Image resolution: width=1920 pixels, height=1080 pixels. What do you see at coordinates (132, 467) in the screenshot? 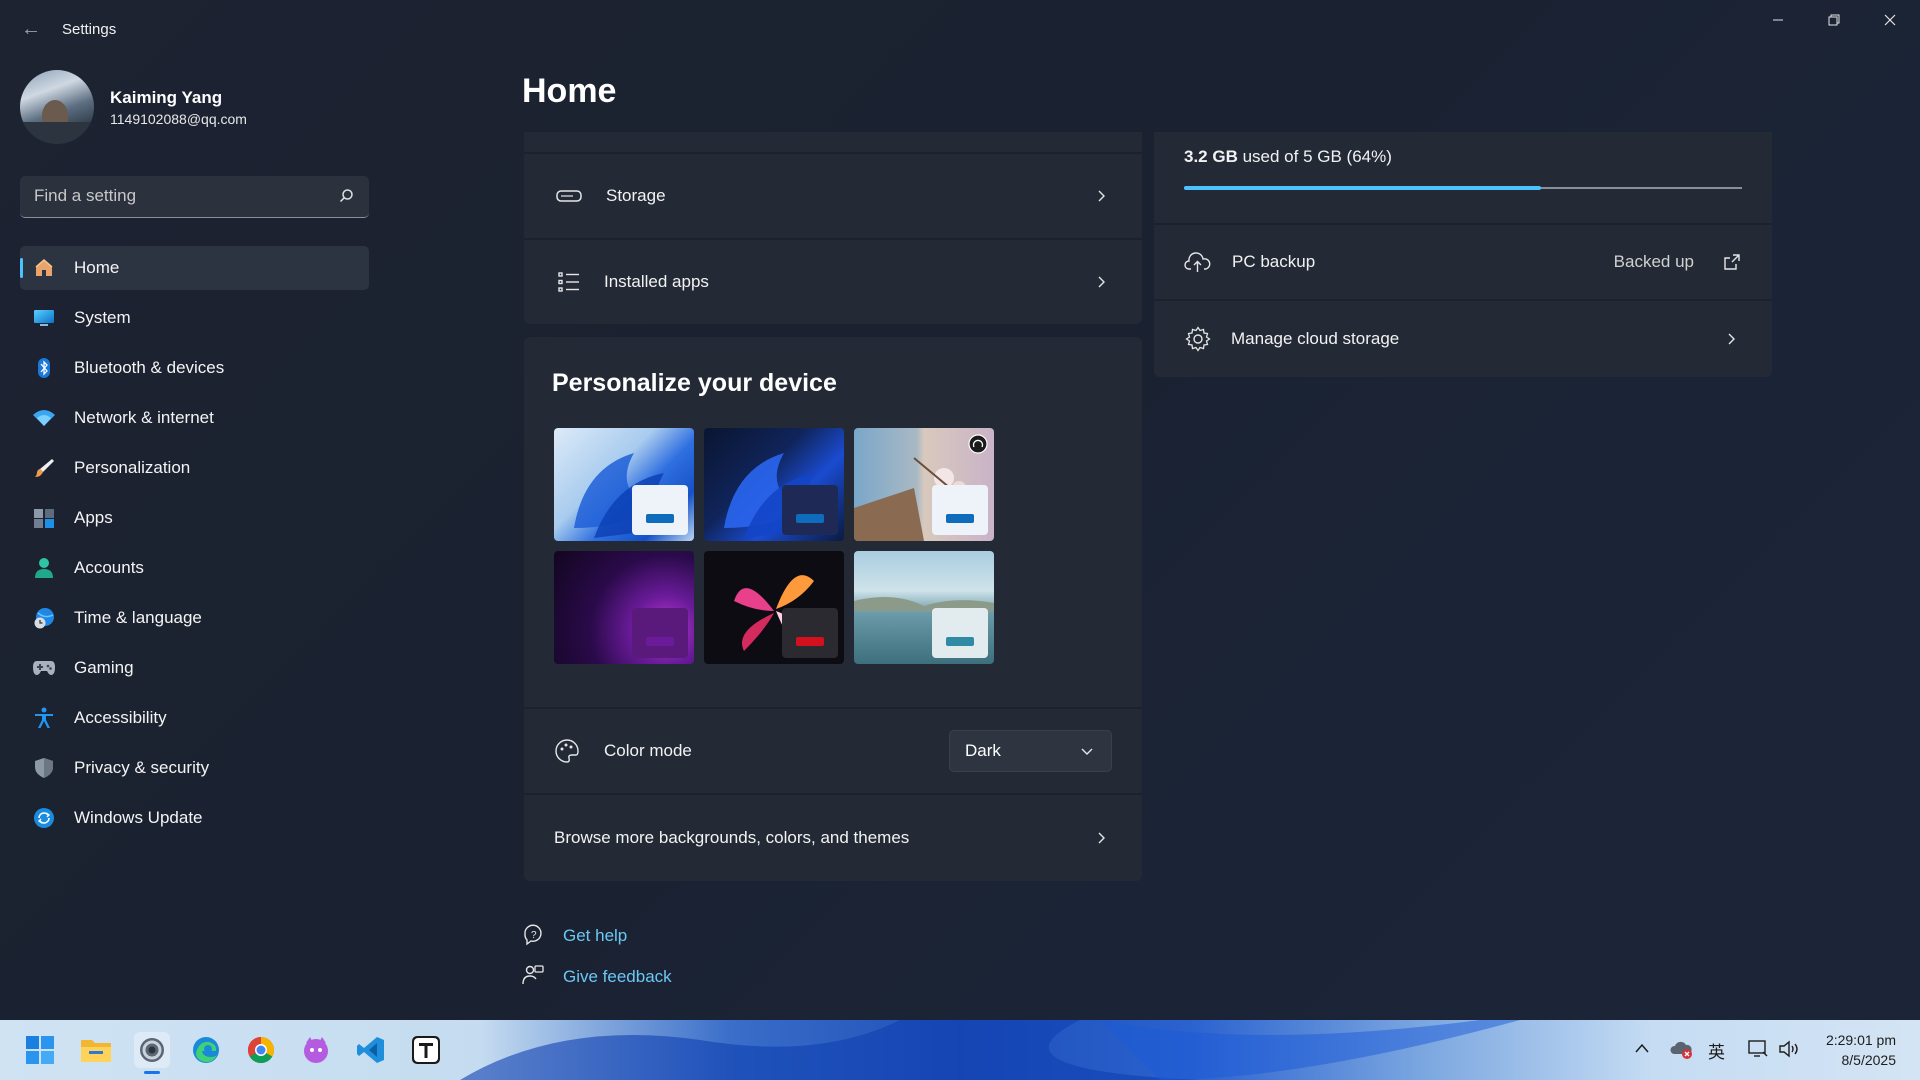
I see `sidebar-item-label: Personalization` at bounding box center [132, 467].